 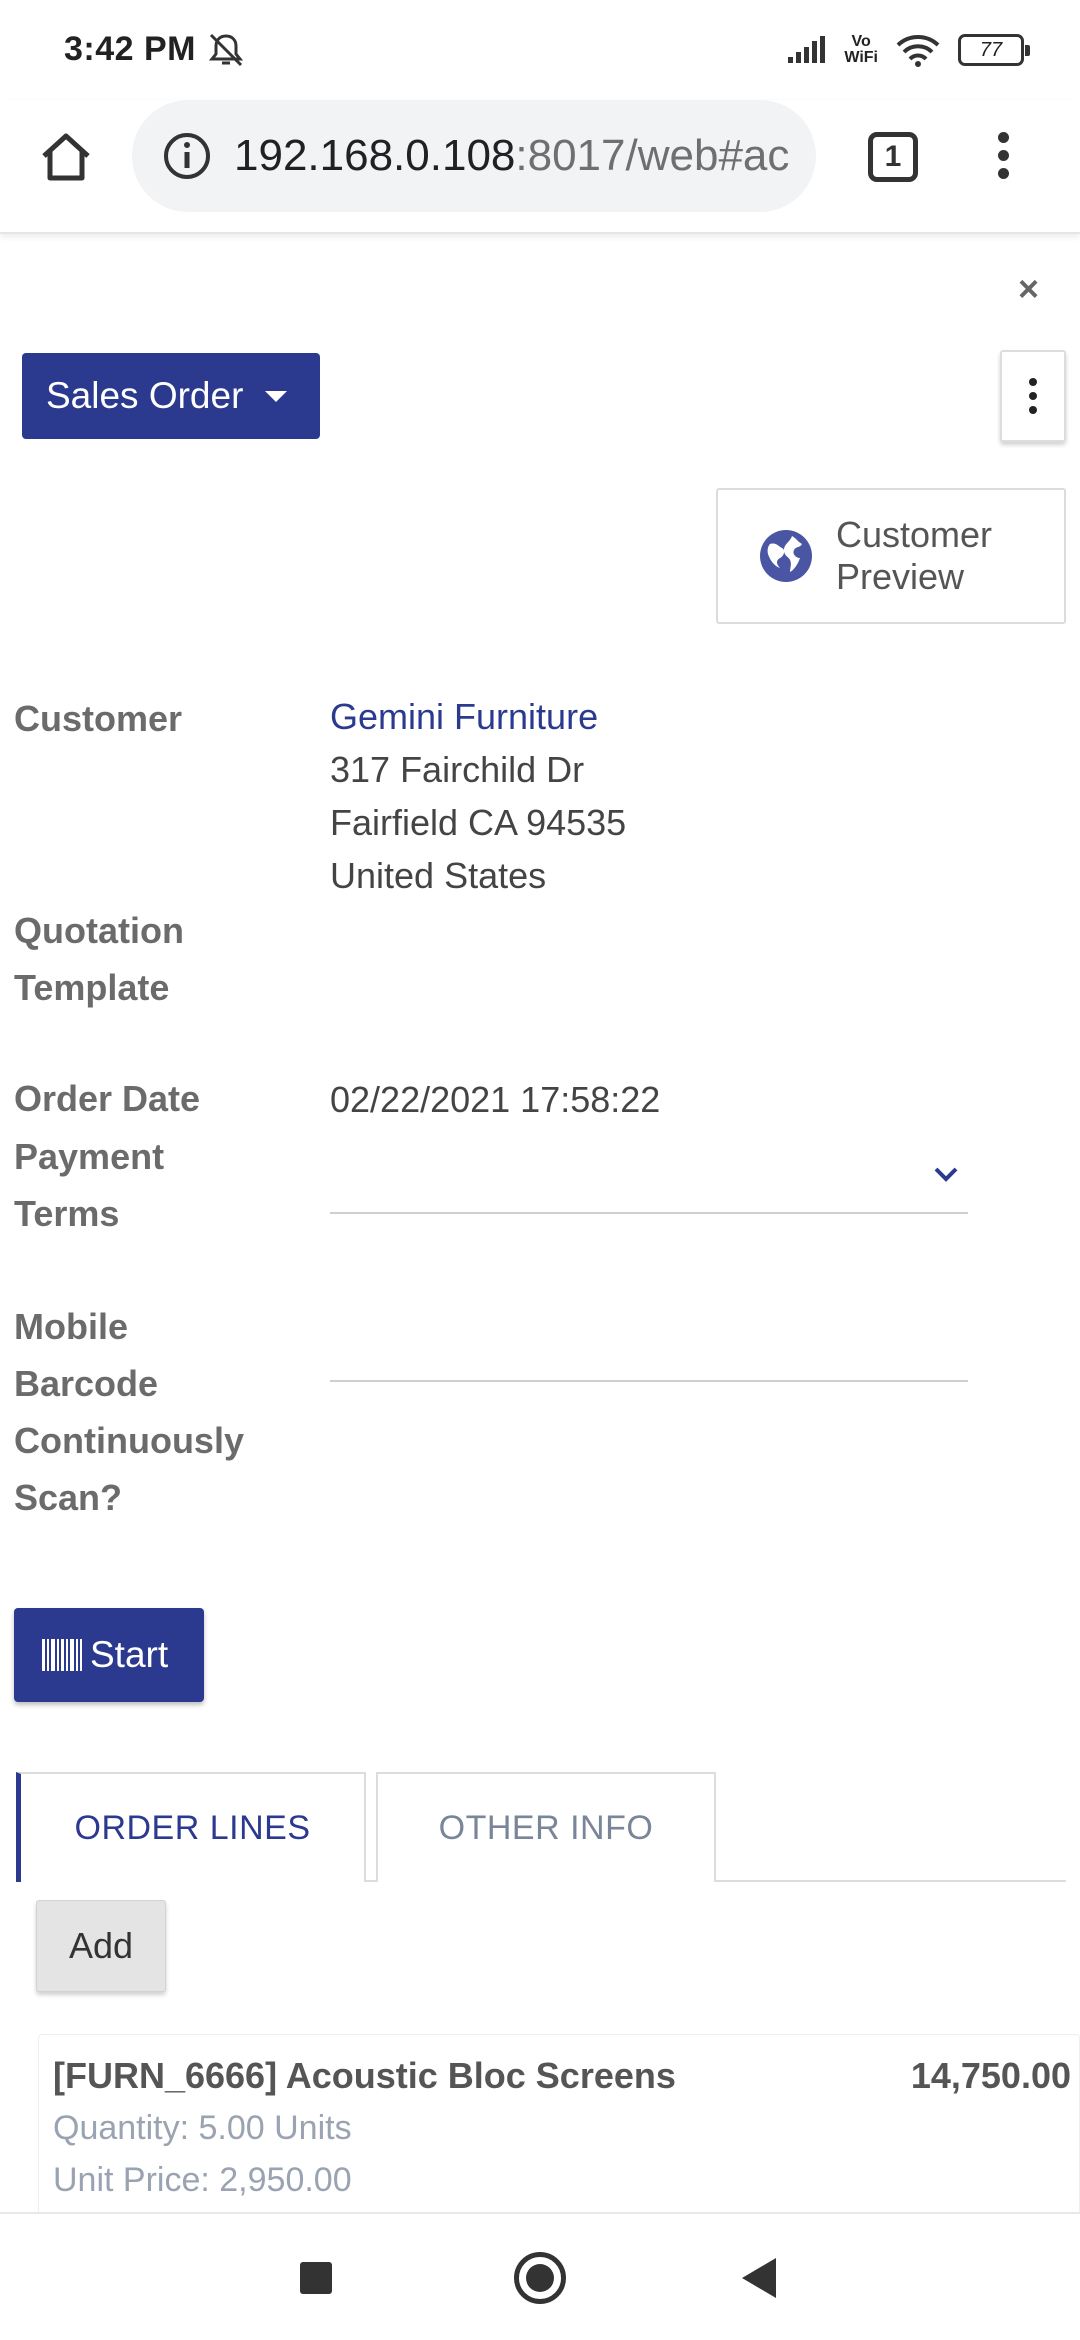 What do you see at coordinates (202, 2128) in the screenshot?
I see `order-line-quantity: Quantity: 5.00 Units` at bounding box center [202, 2128].